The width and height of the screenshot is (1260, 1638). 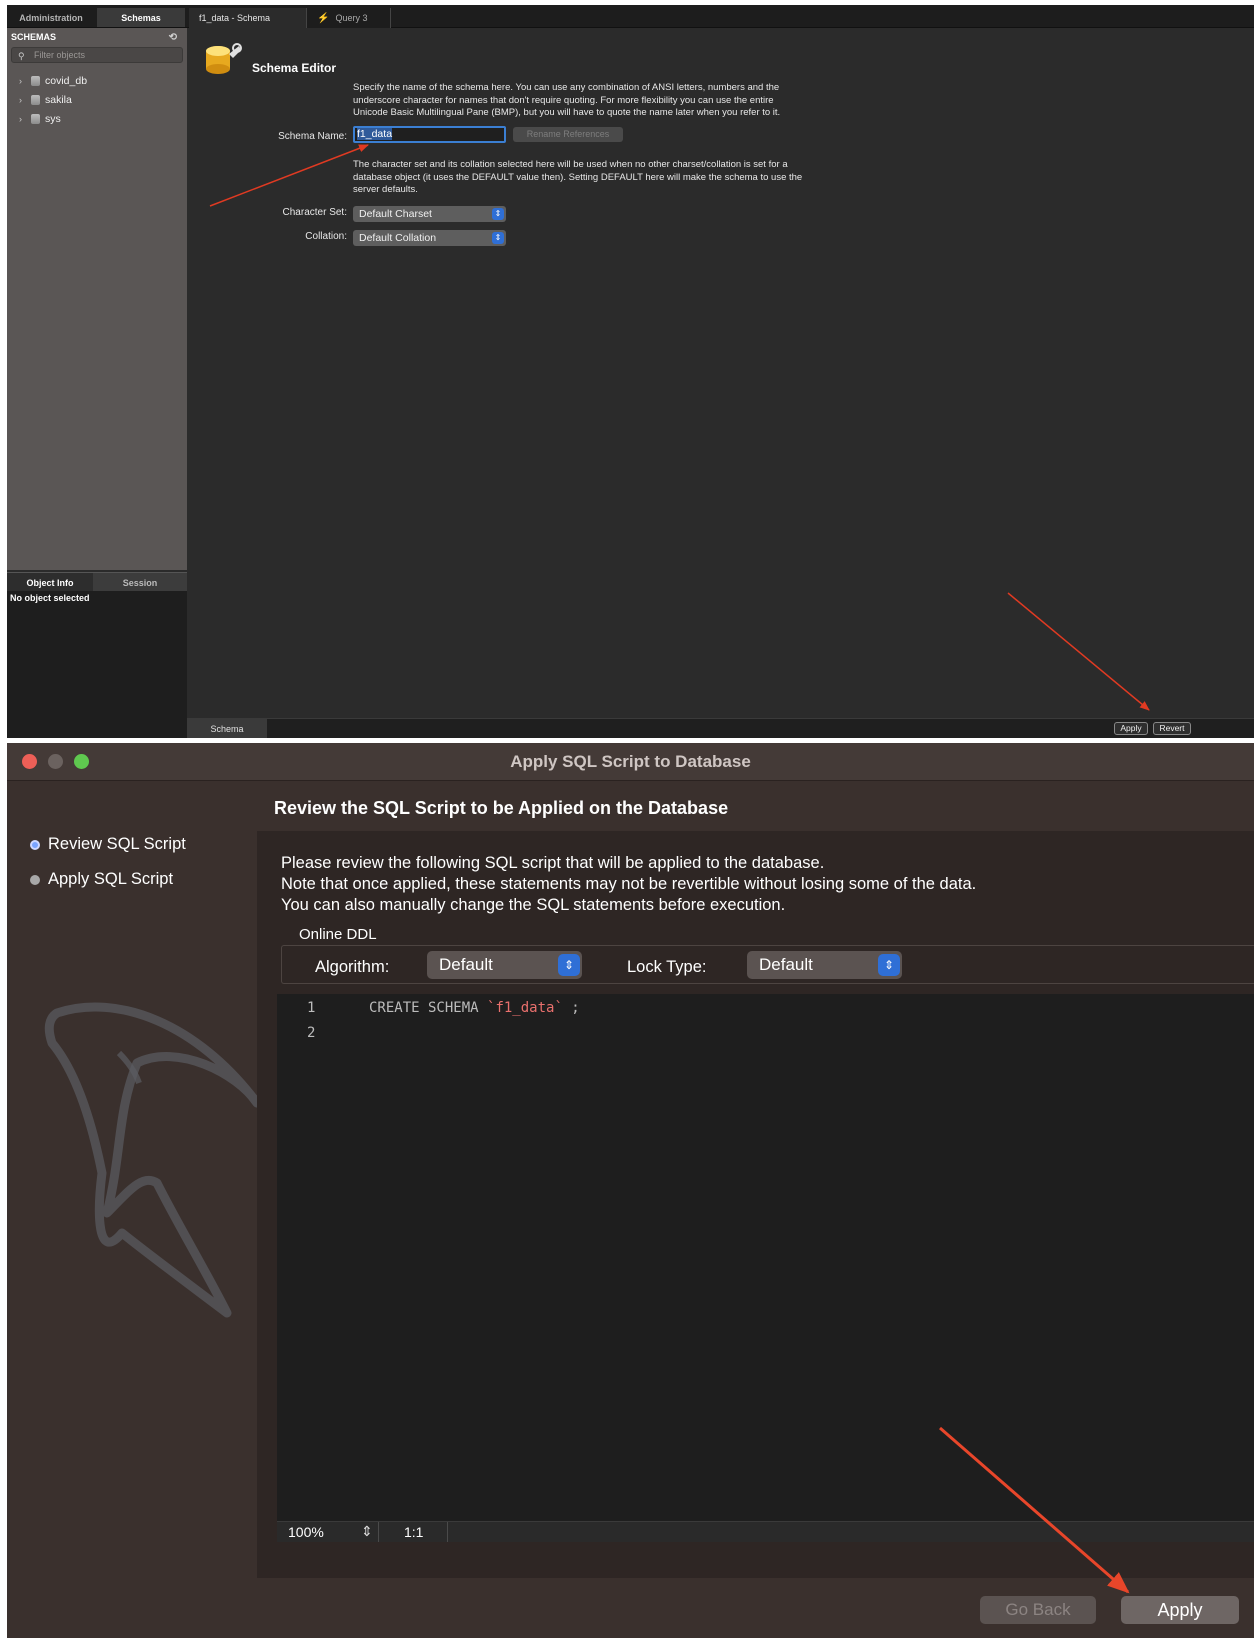 What do you see at coordinates (58, 100) in the screenshot?
I see `schema-label: sakila` at bounding box center [58, 100].